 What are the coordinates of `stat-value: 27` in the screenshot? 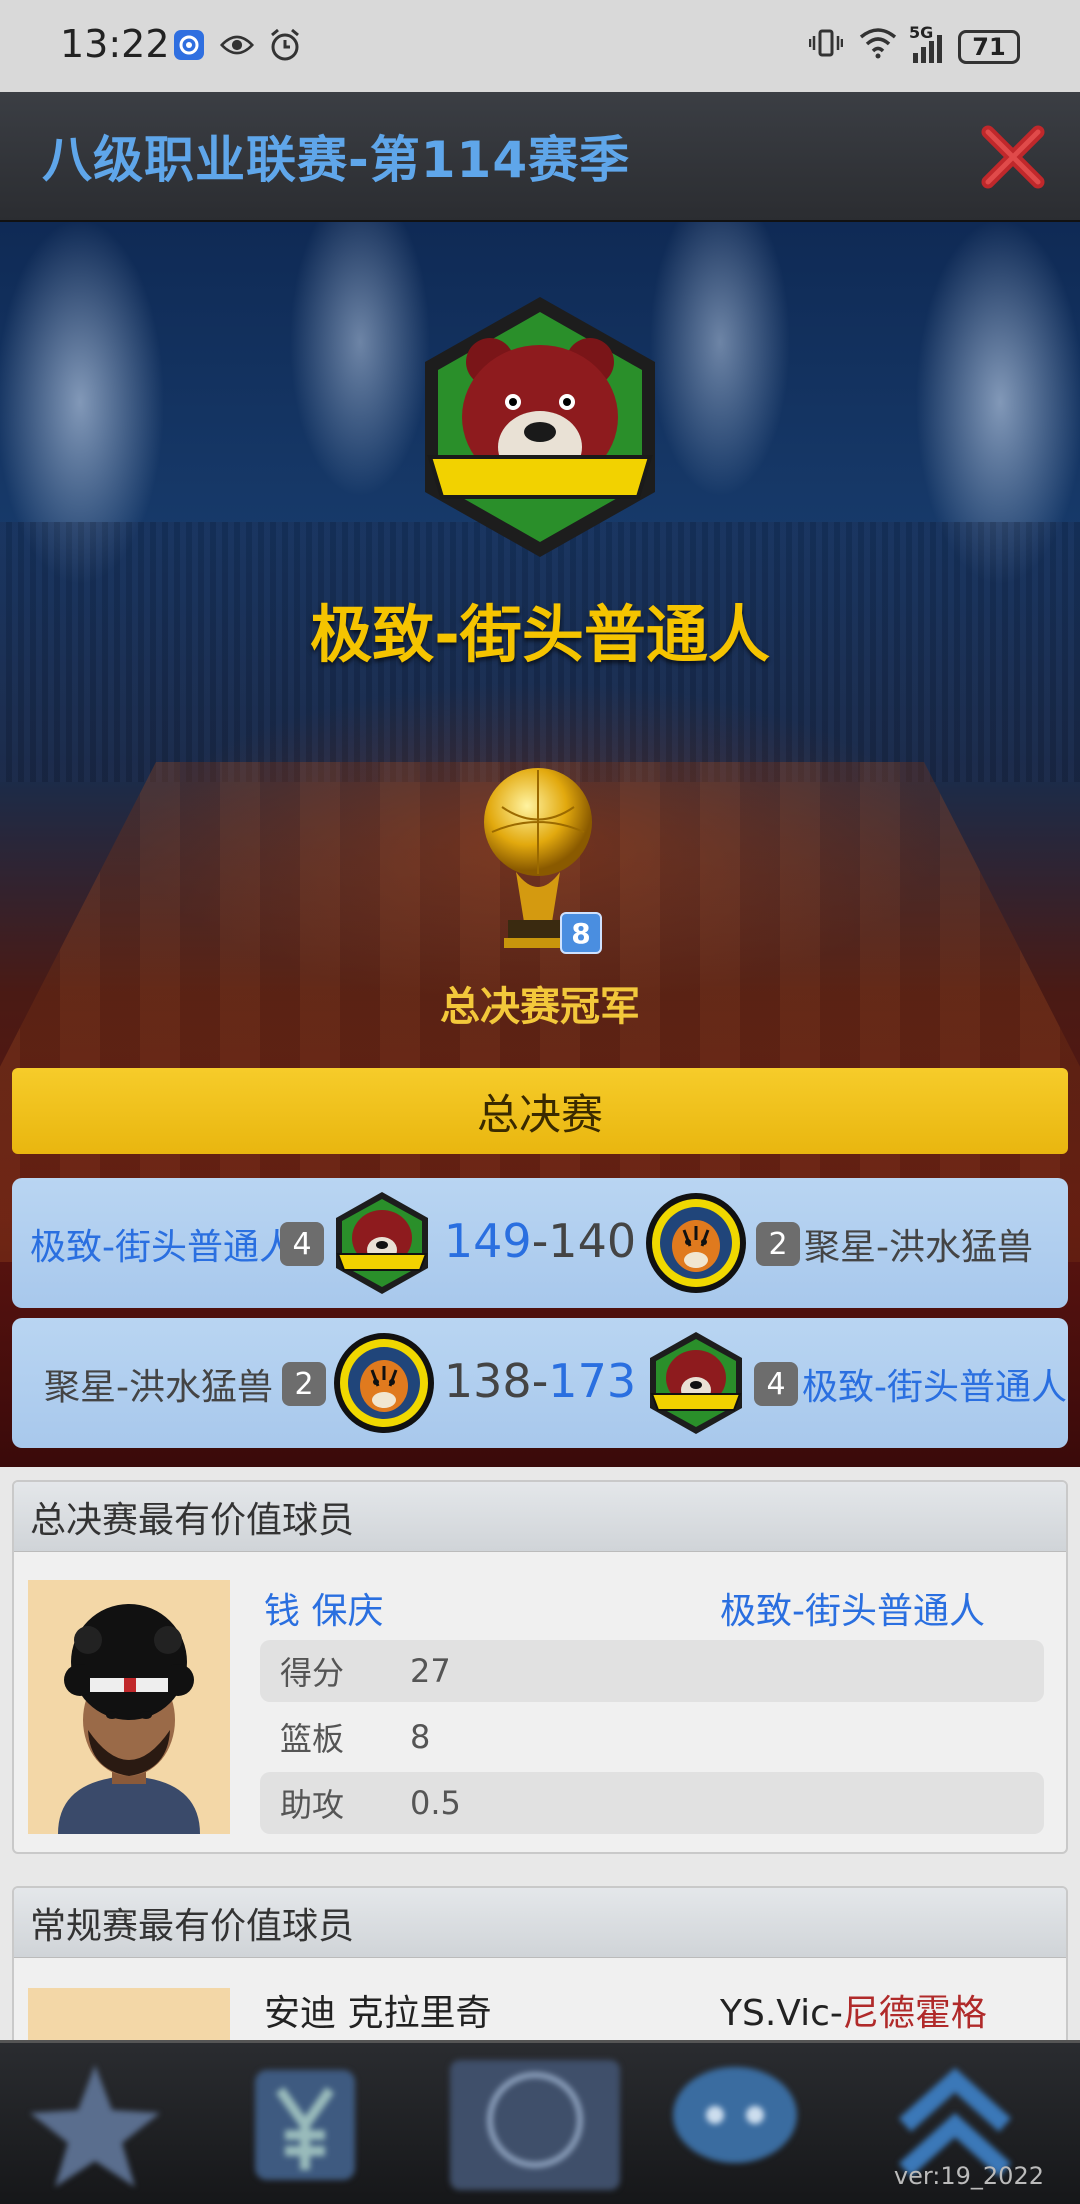 It's located at (430, 1671).